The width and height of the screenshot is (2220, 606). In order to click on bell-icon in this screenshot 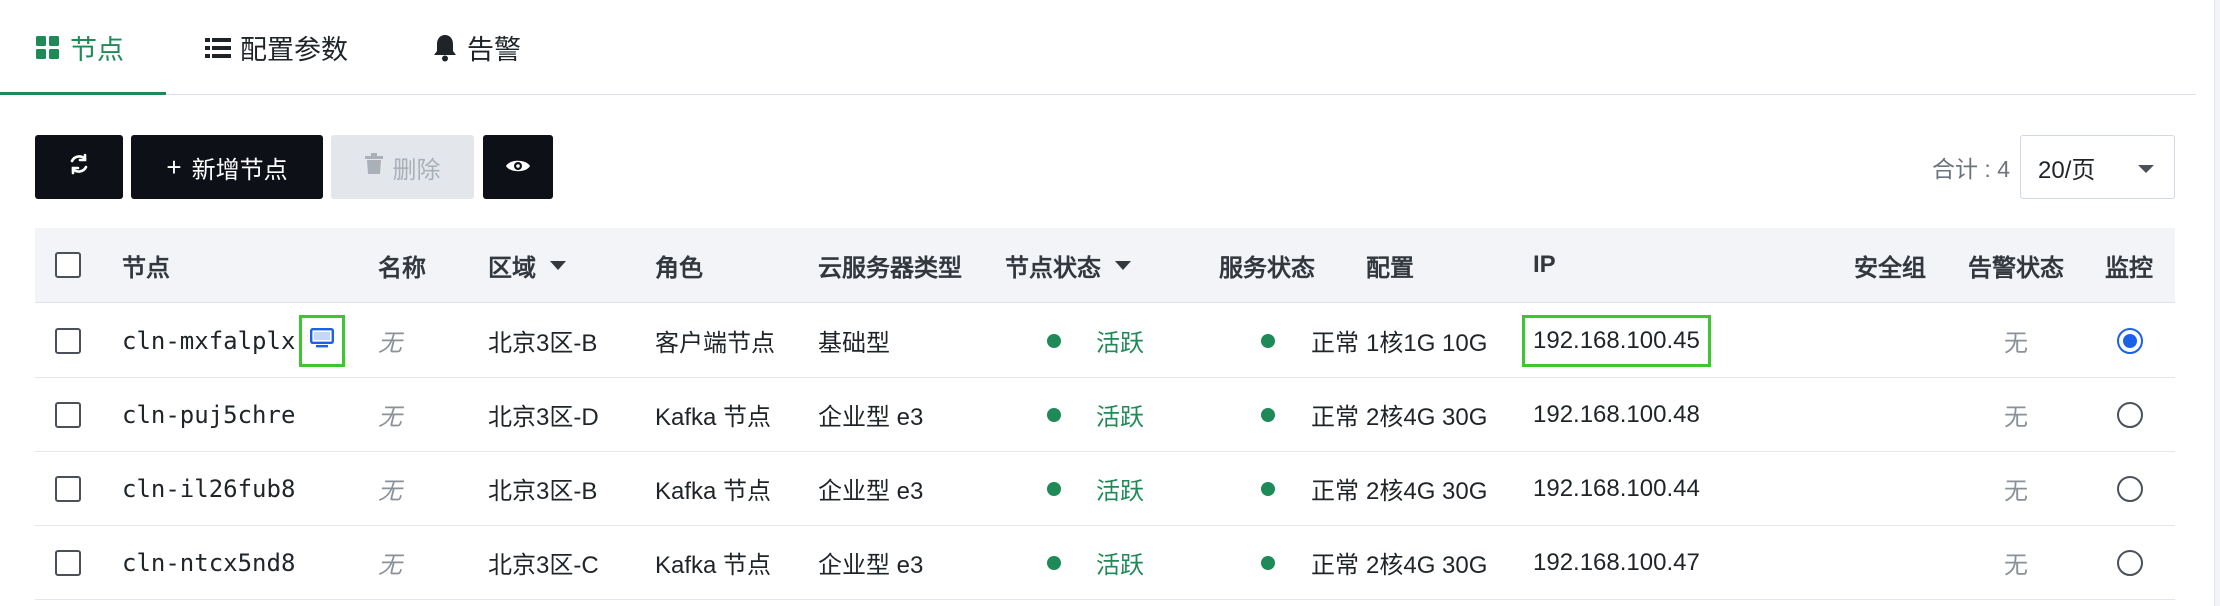, I will do `click(445, 48)`.